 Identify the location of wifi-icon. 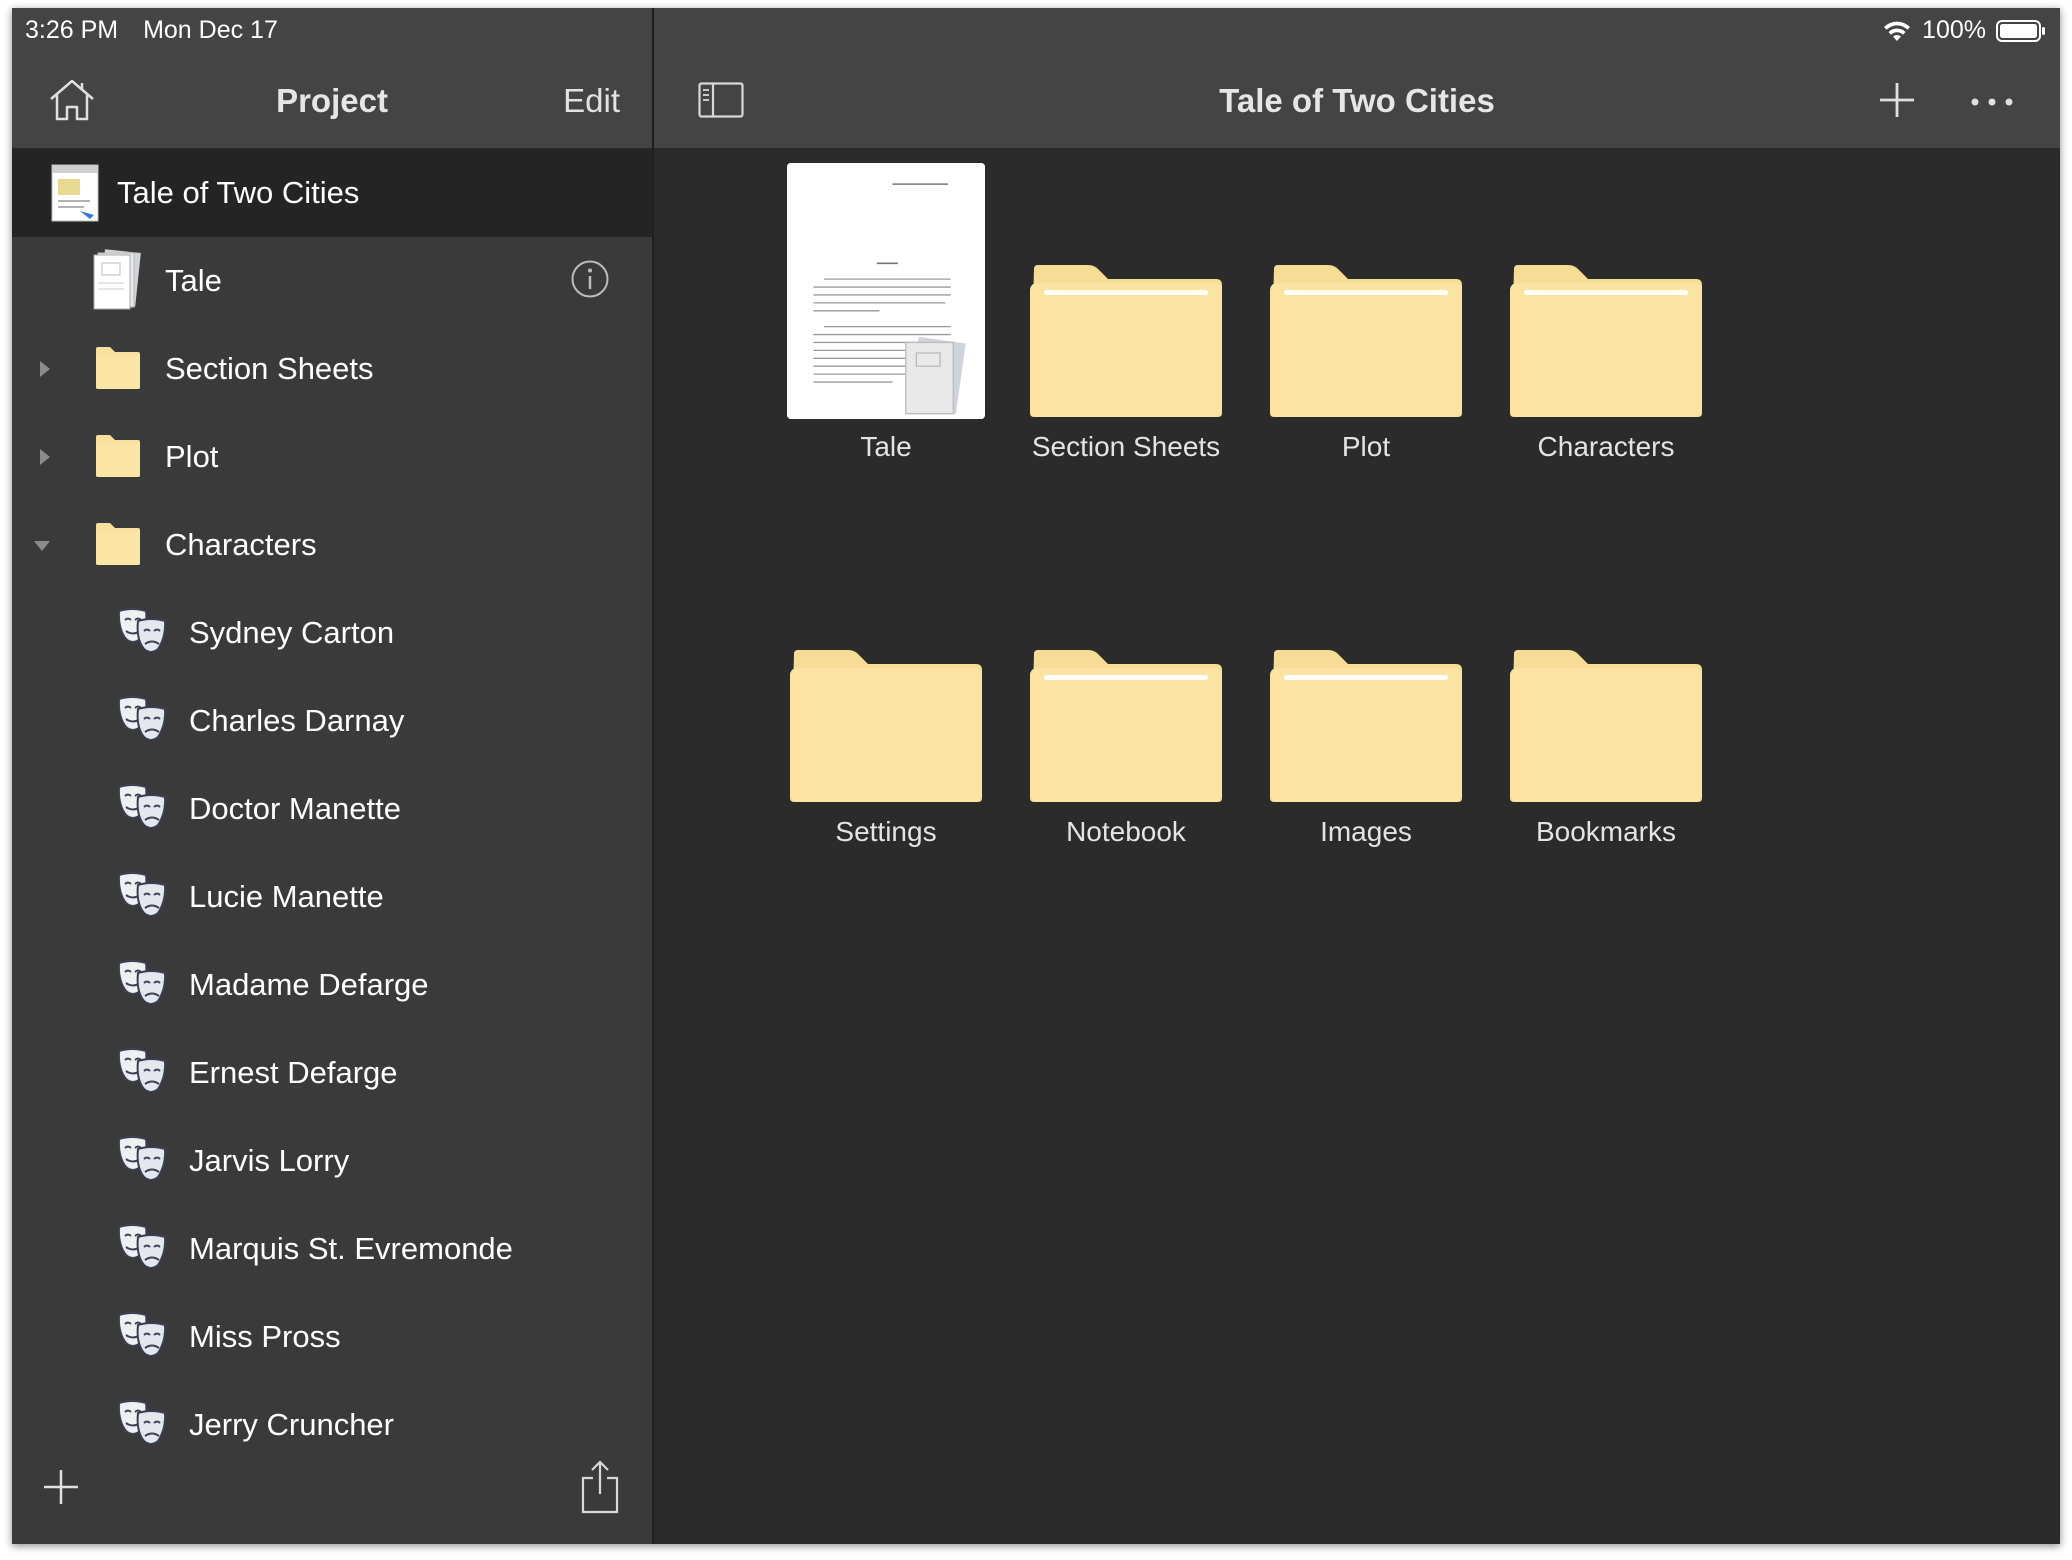
(1897, 31).